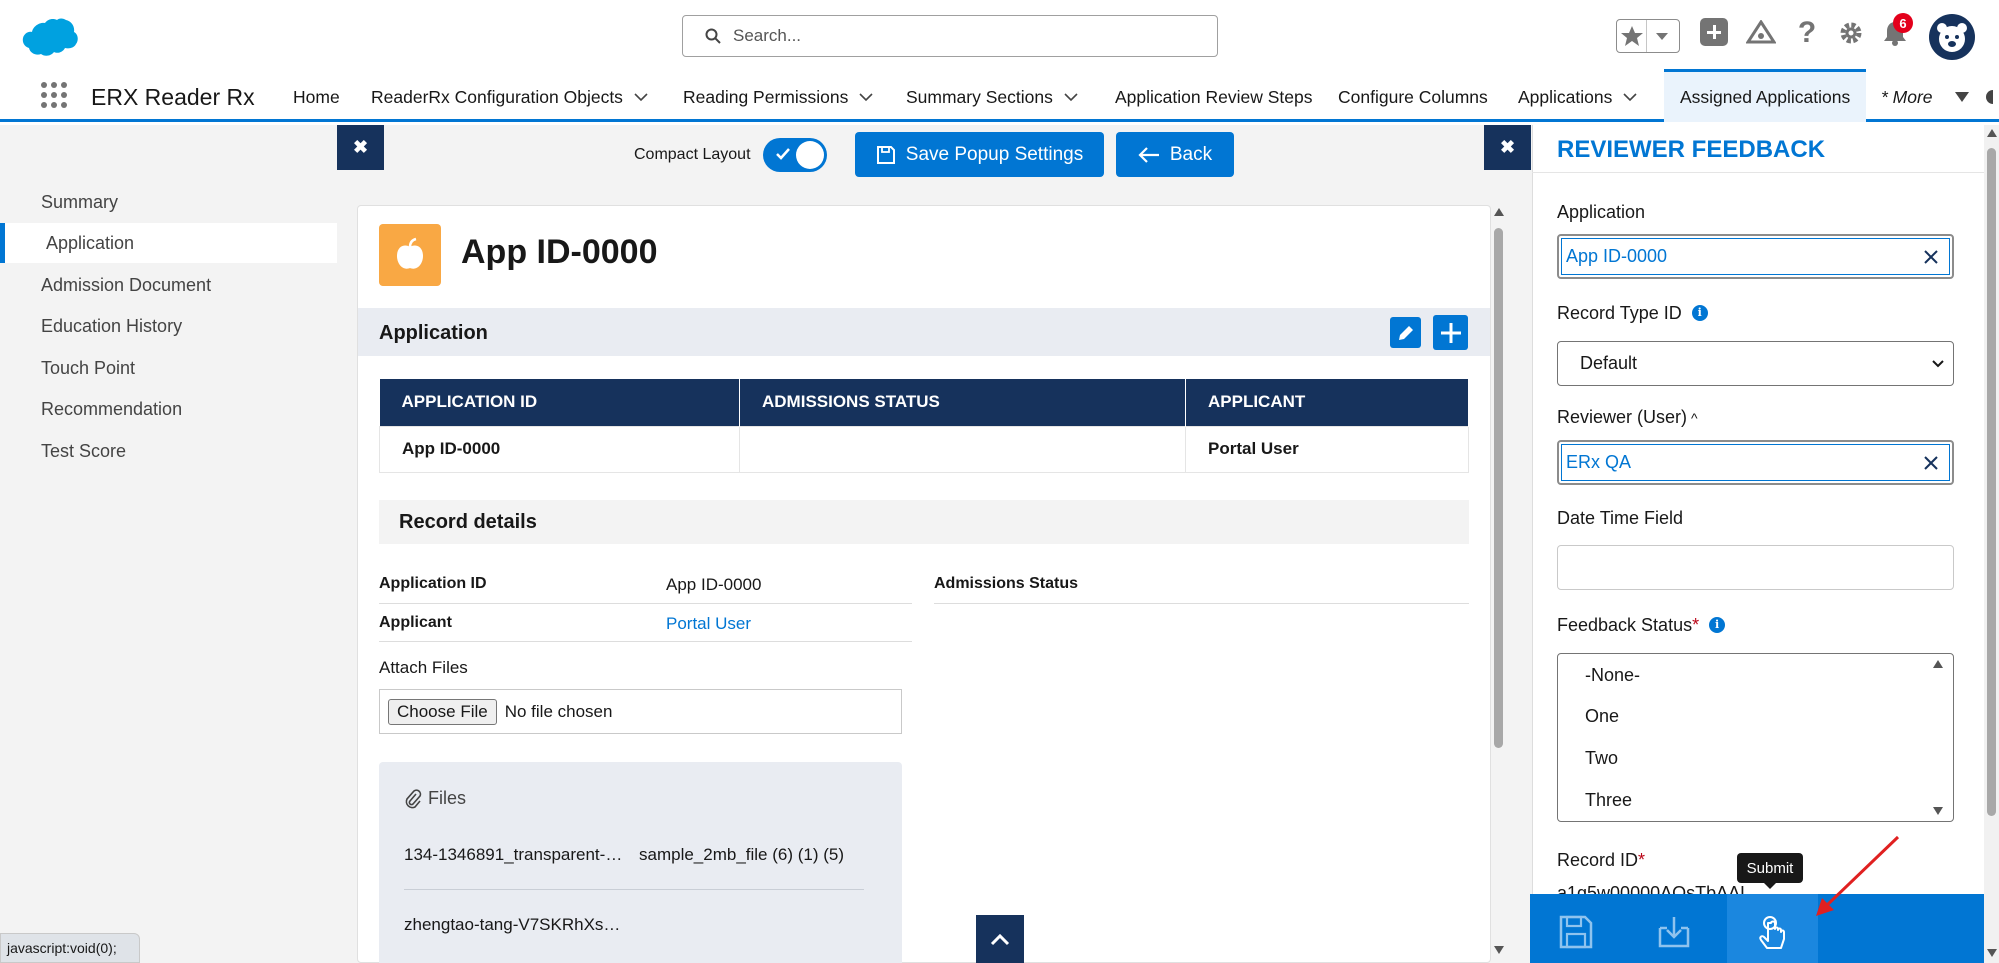 The width and height of the screenshot is (1999, 963). I want to click on files-title: Files, so click(435, 798).